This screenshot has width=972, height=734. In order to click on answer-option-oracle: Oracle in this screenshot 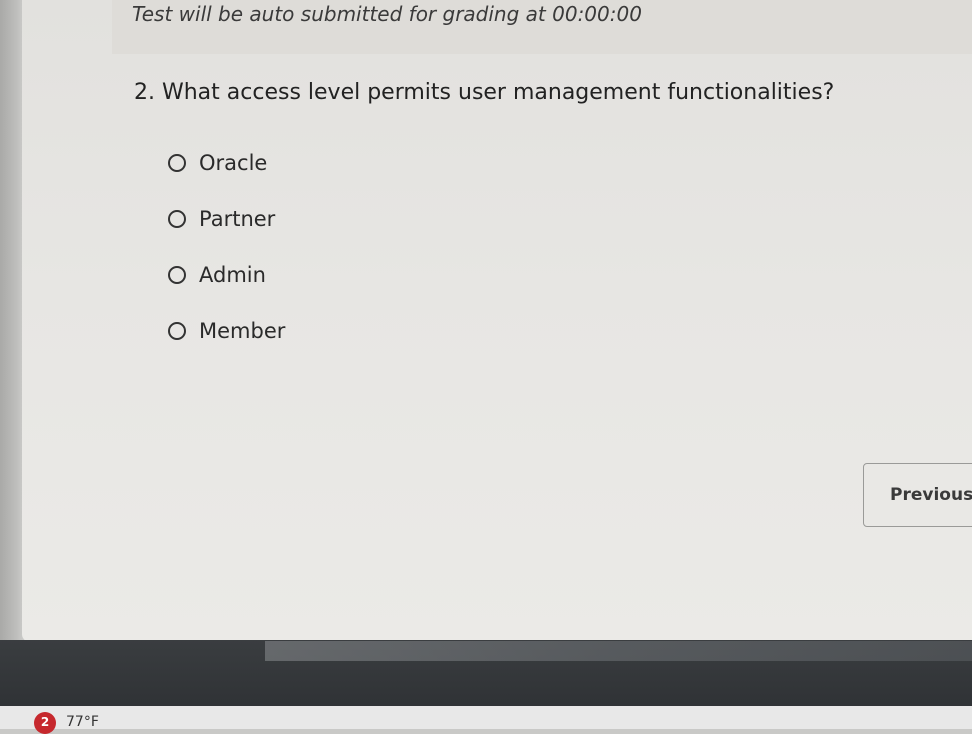, I will do `click(226, 163)`.